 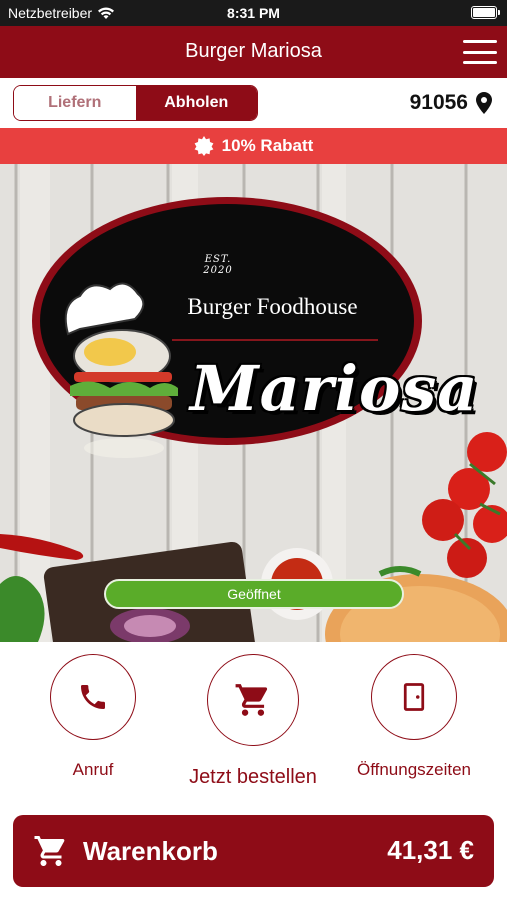 I want to click on open-status-text: Geöffnet, so click(x=254, y=594).